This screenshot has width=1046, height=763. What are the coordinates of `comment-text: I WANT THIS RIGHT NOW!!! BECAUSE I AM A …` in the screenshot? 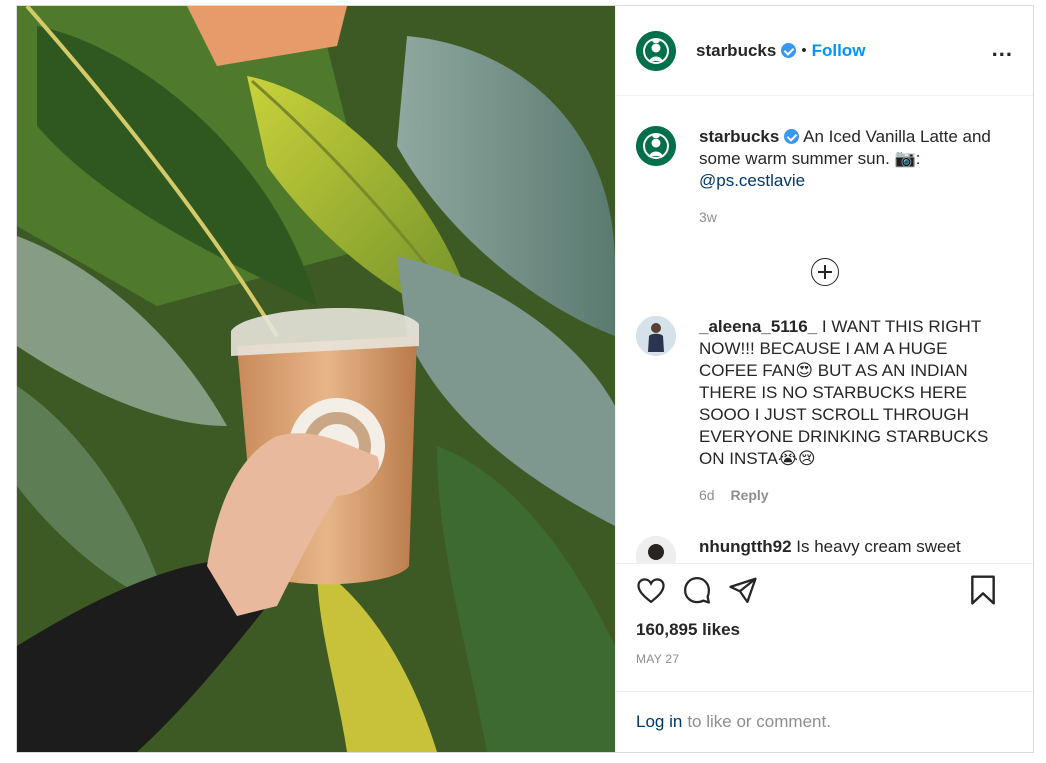 It's located at (844, 392).